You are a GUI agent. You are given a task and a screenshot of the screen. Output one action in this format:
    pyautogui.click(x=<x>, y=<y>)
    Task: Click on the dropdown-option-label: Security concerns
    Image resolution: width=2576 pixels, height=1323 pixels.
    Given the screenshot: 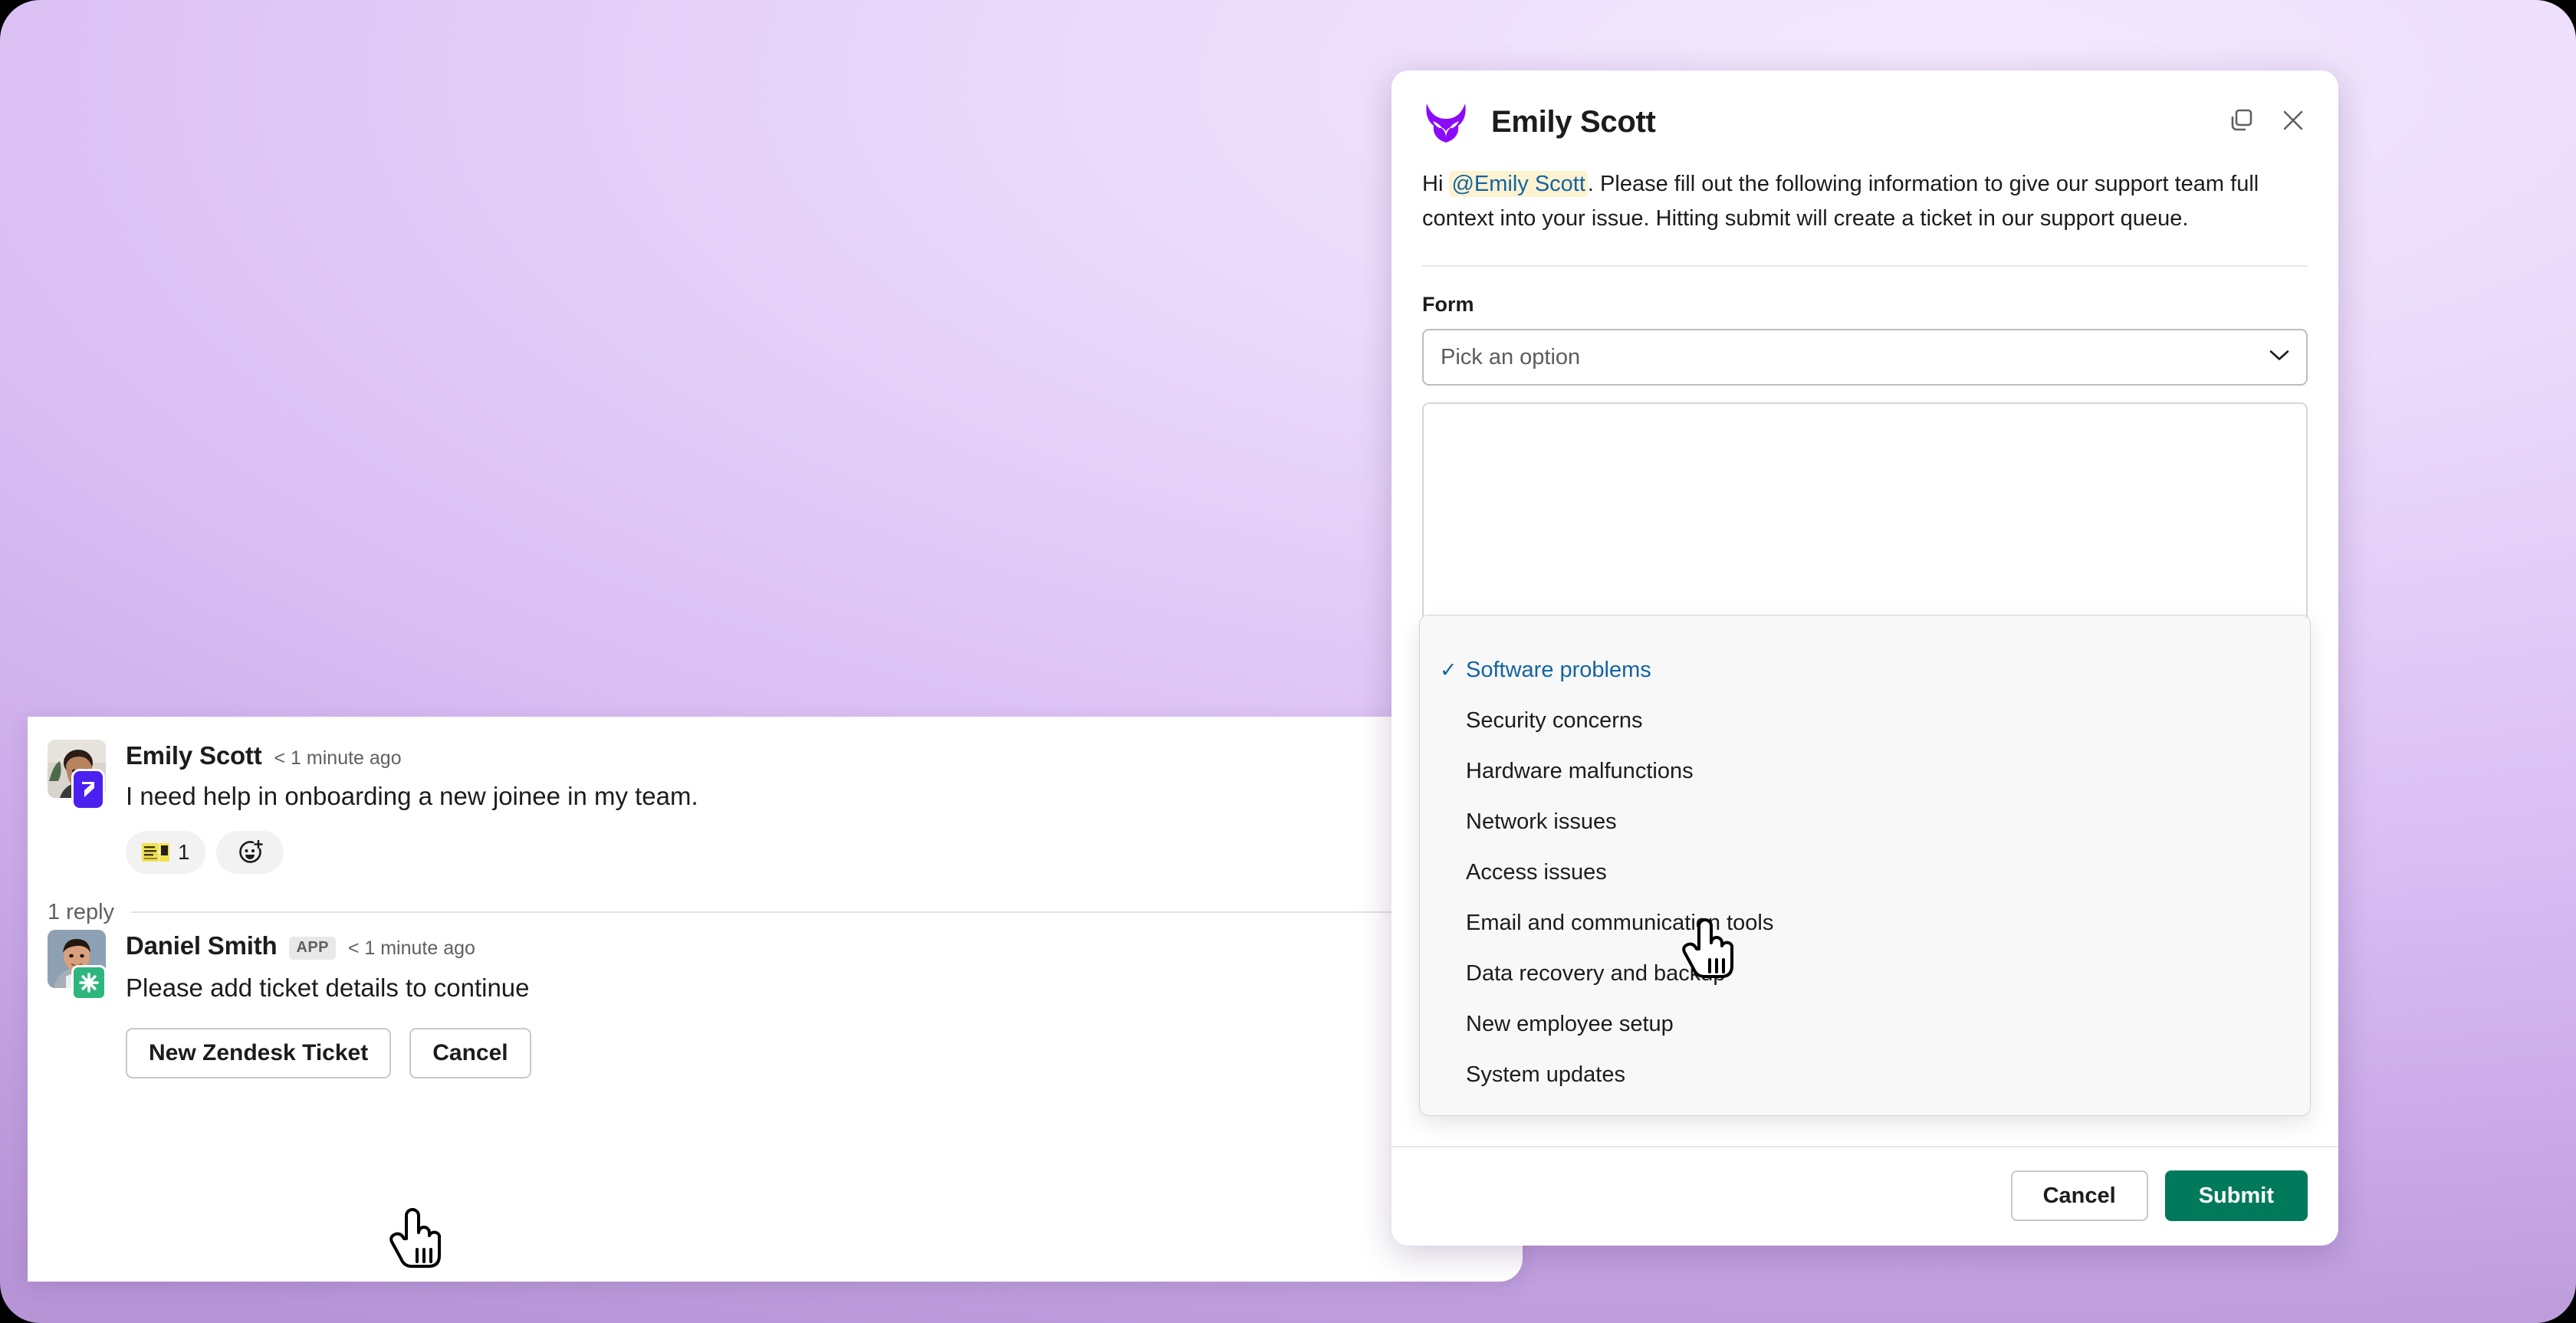 What is the action you would take?
    pyautogui.click(x=1555, y=720)
    